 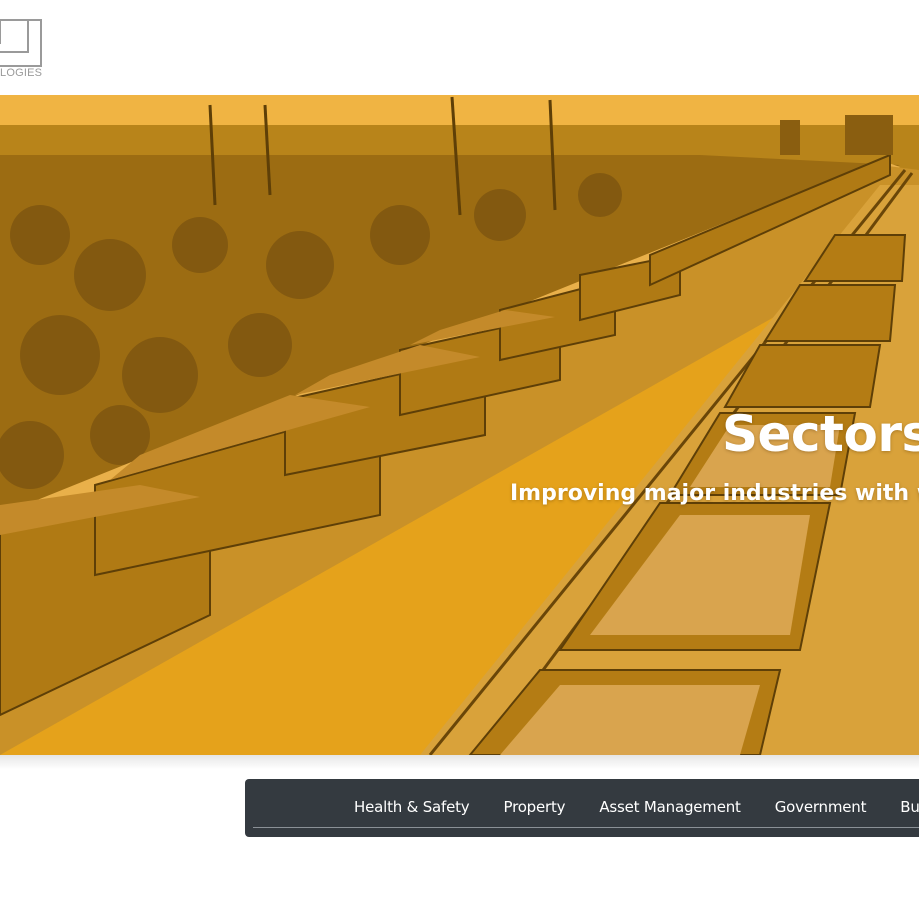 I want to click on site-logo: LOGIES, so click(x=30, y=47).